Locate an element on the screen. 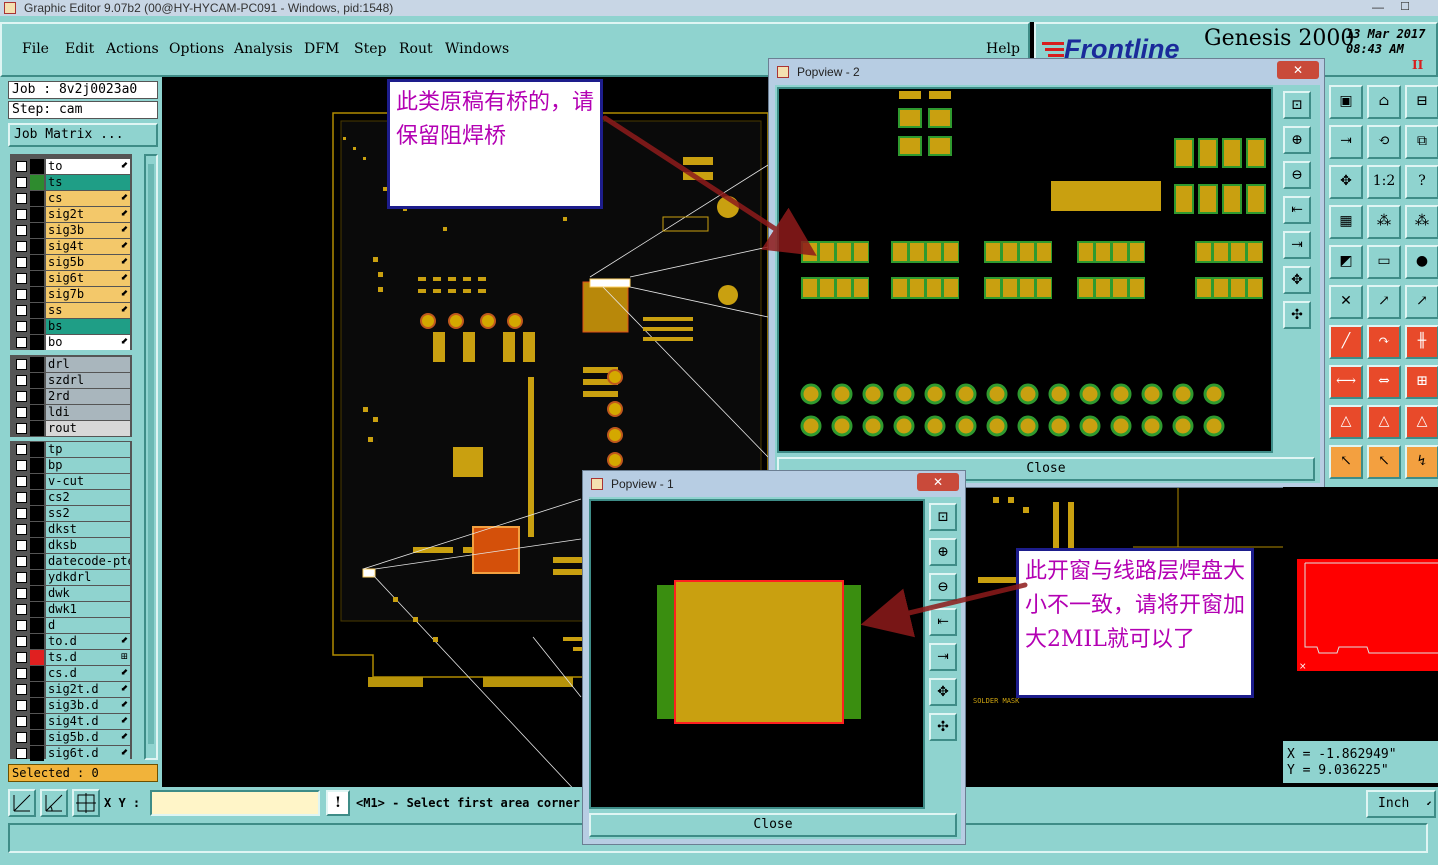 Image resolution: width=1438 pixels, height=865 pixels. layer-row: sig2t.d ⬋ is located at coordinates (72, 689).